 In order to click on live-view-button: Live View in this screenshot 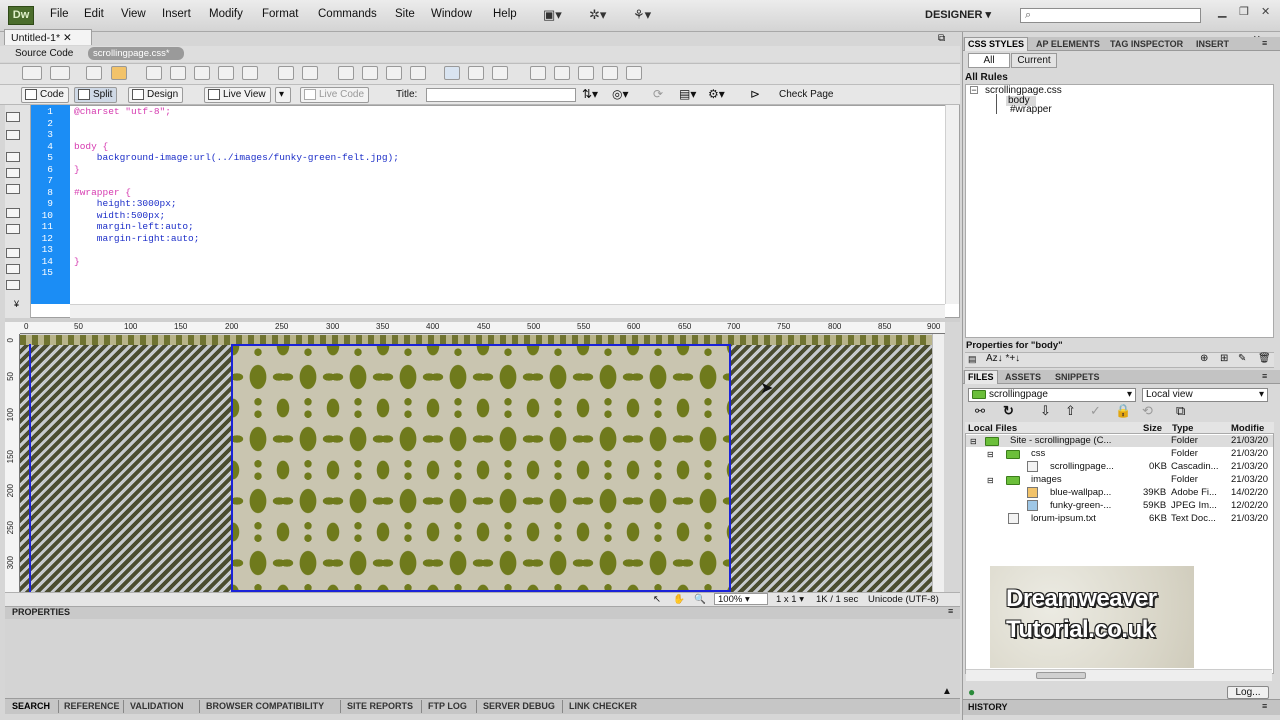, I will do `click(237, 95)`.